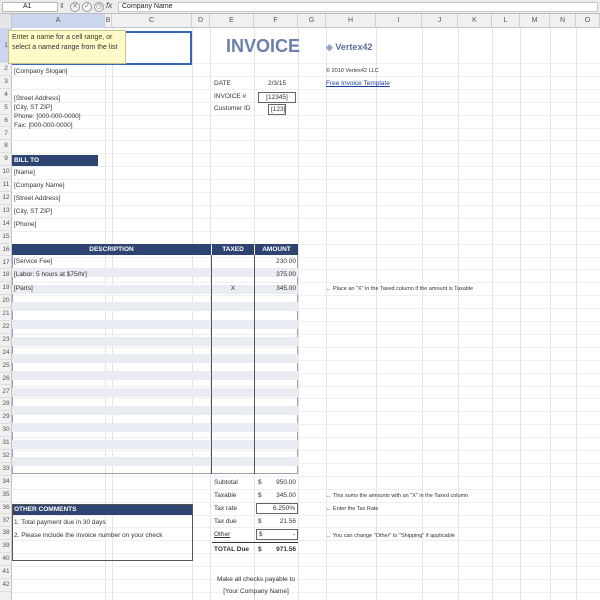 This screenshot has height=600, width=600. I want to click on row-header-37: 37, so click(6, 521).